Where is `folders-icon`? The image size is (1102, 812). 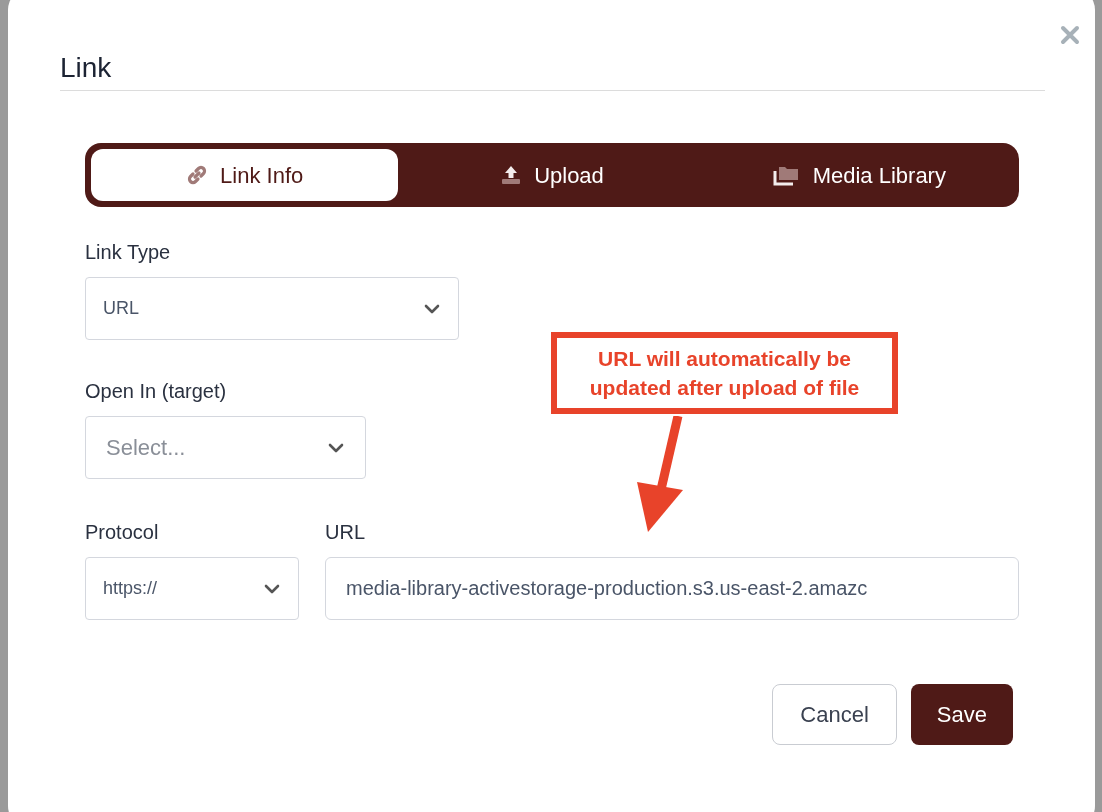 folders-icon is located at coordinates (786, 175).